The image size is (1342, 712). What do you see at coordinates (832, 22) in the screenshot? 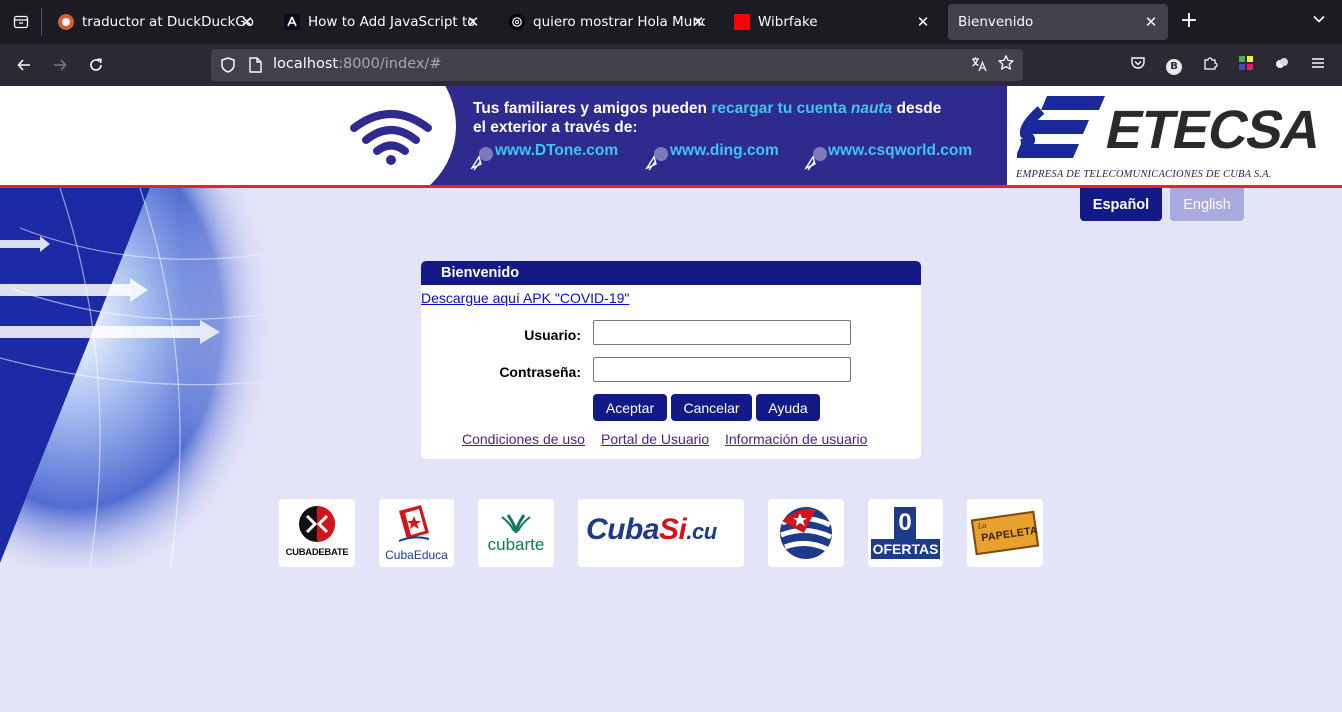
I see `tab-wibrfake: Wibrfake ✕` at bounding box center [832, 22].